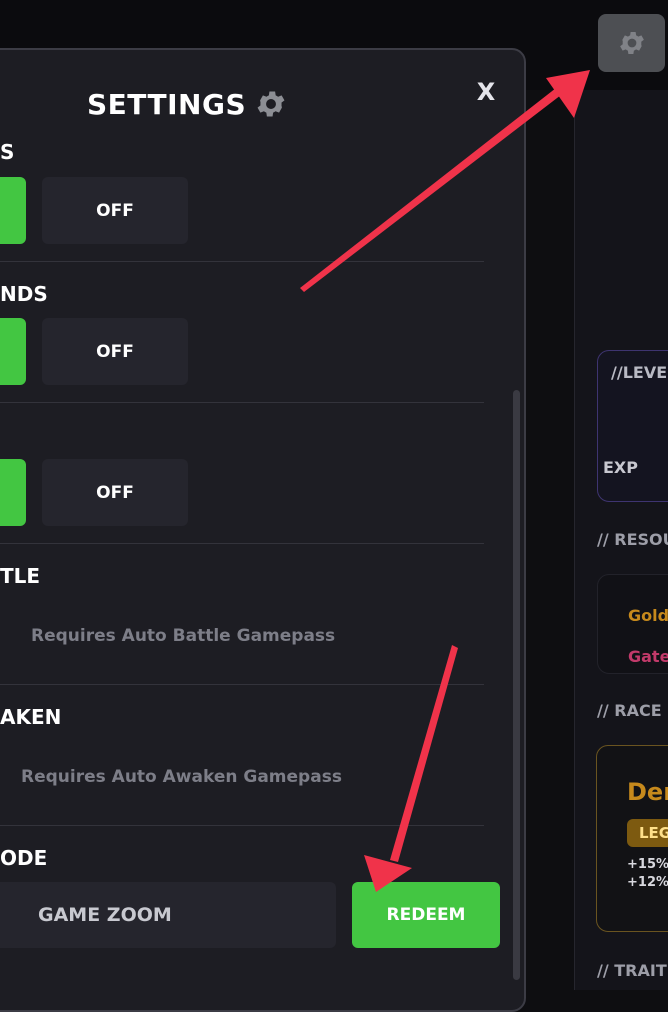  What do you see at coordinates (271, 104) in the screenshot?
I see `settings-gear-icon` at bounding box center [271, 104].